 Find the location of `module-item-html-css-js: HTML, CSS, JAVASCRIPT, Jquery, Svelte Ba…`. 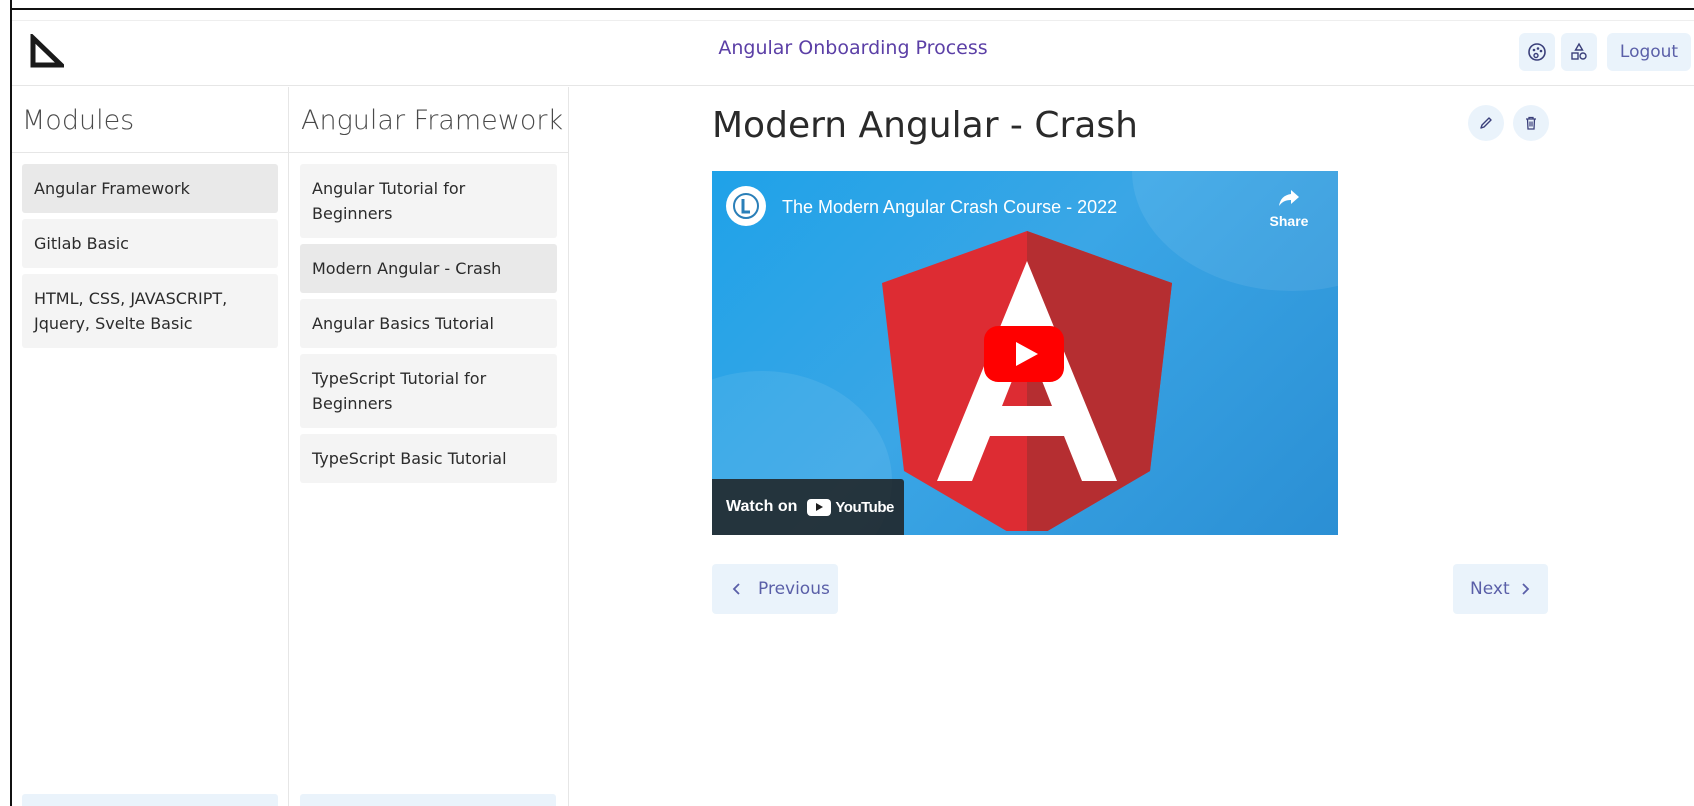

module-item-html-css-js: HTML, CSS, JAVASCRIPT, Jquery, Svelte Ba… is located at coordinates (150, 311).